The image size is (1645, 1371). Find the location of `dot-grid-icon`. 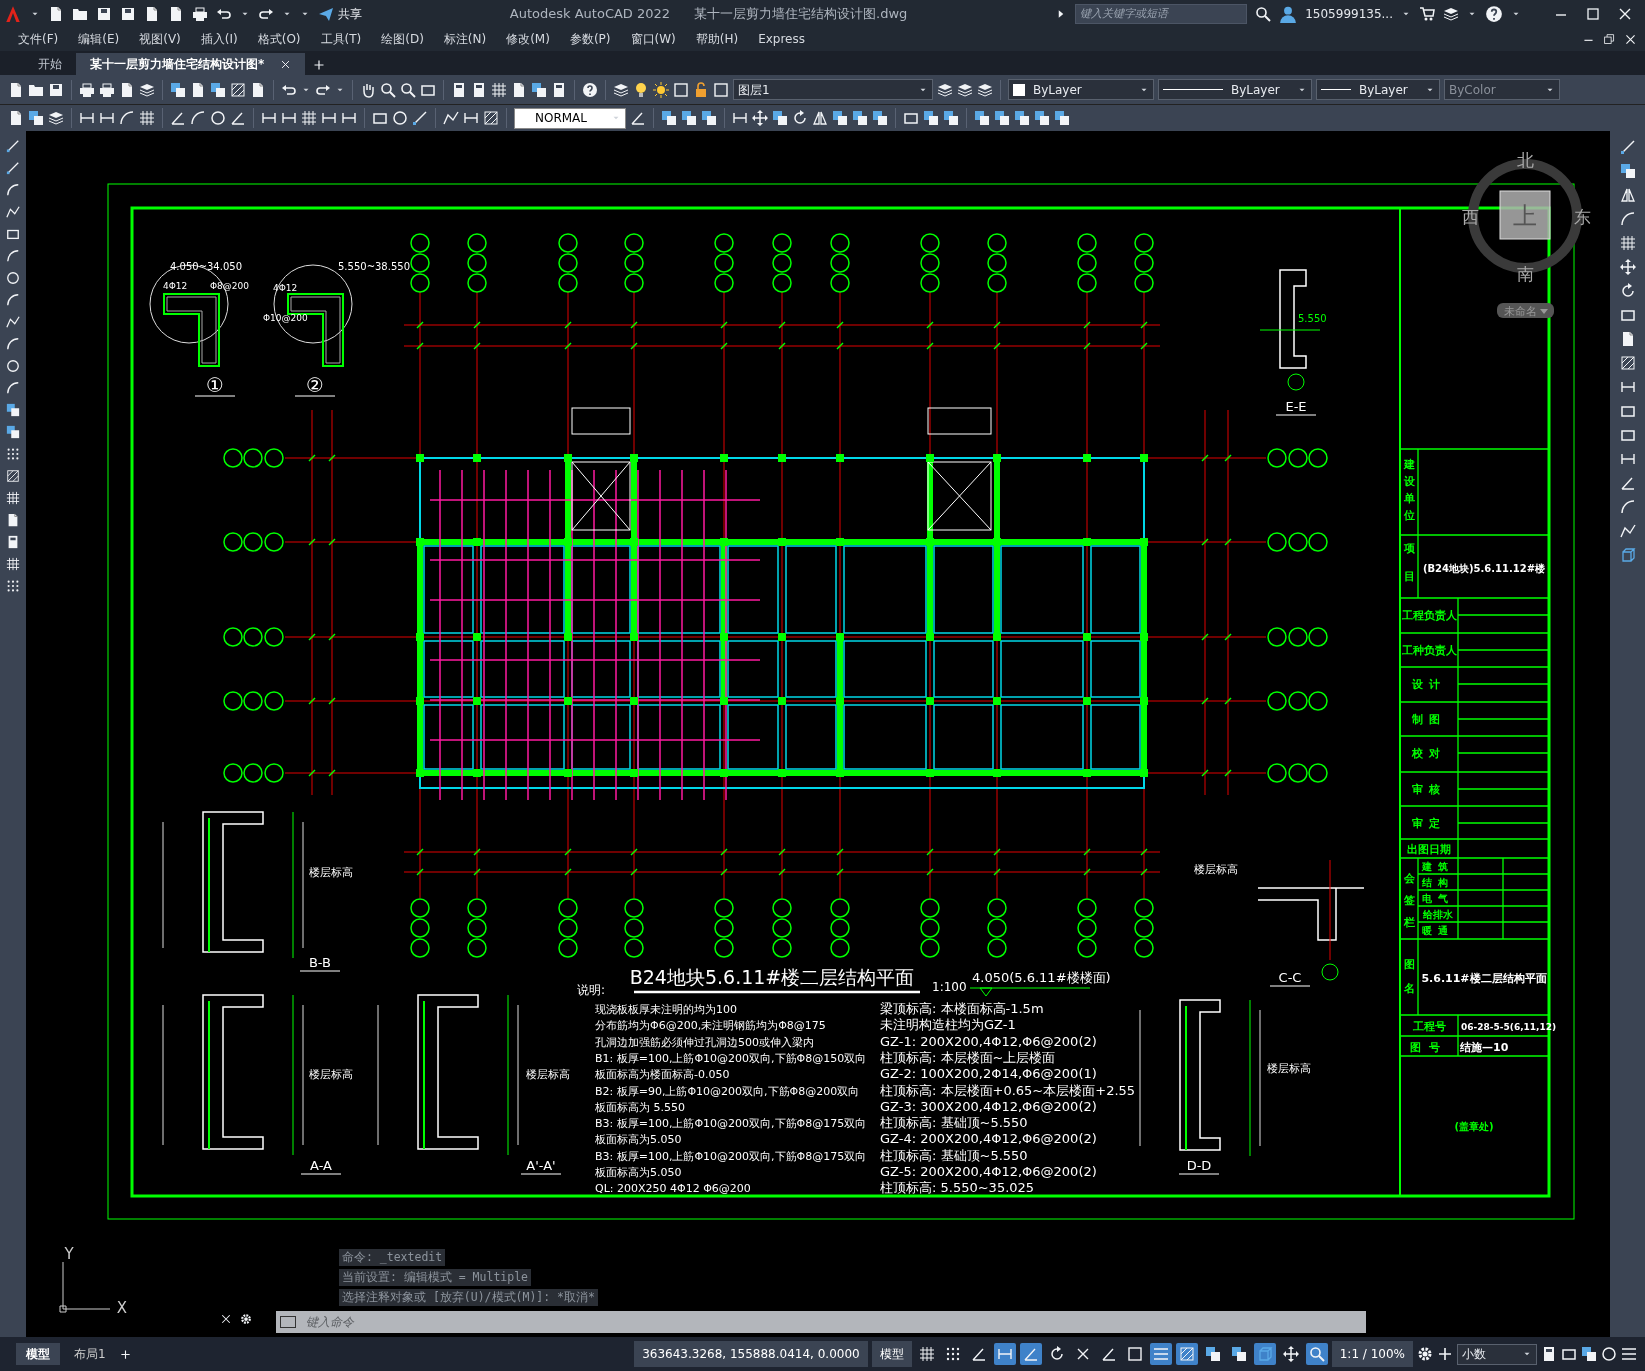

dot-grid-icon is located at coordinates (13, 586).